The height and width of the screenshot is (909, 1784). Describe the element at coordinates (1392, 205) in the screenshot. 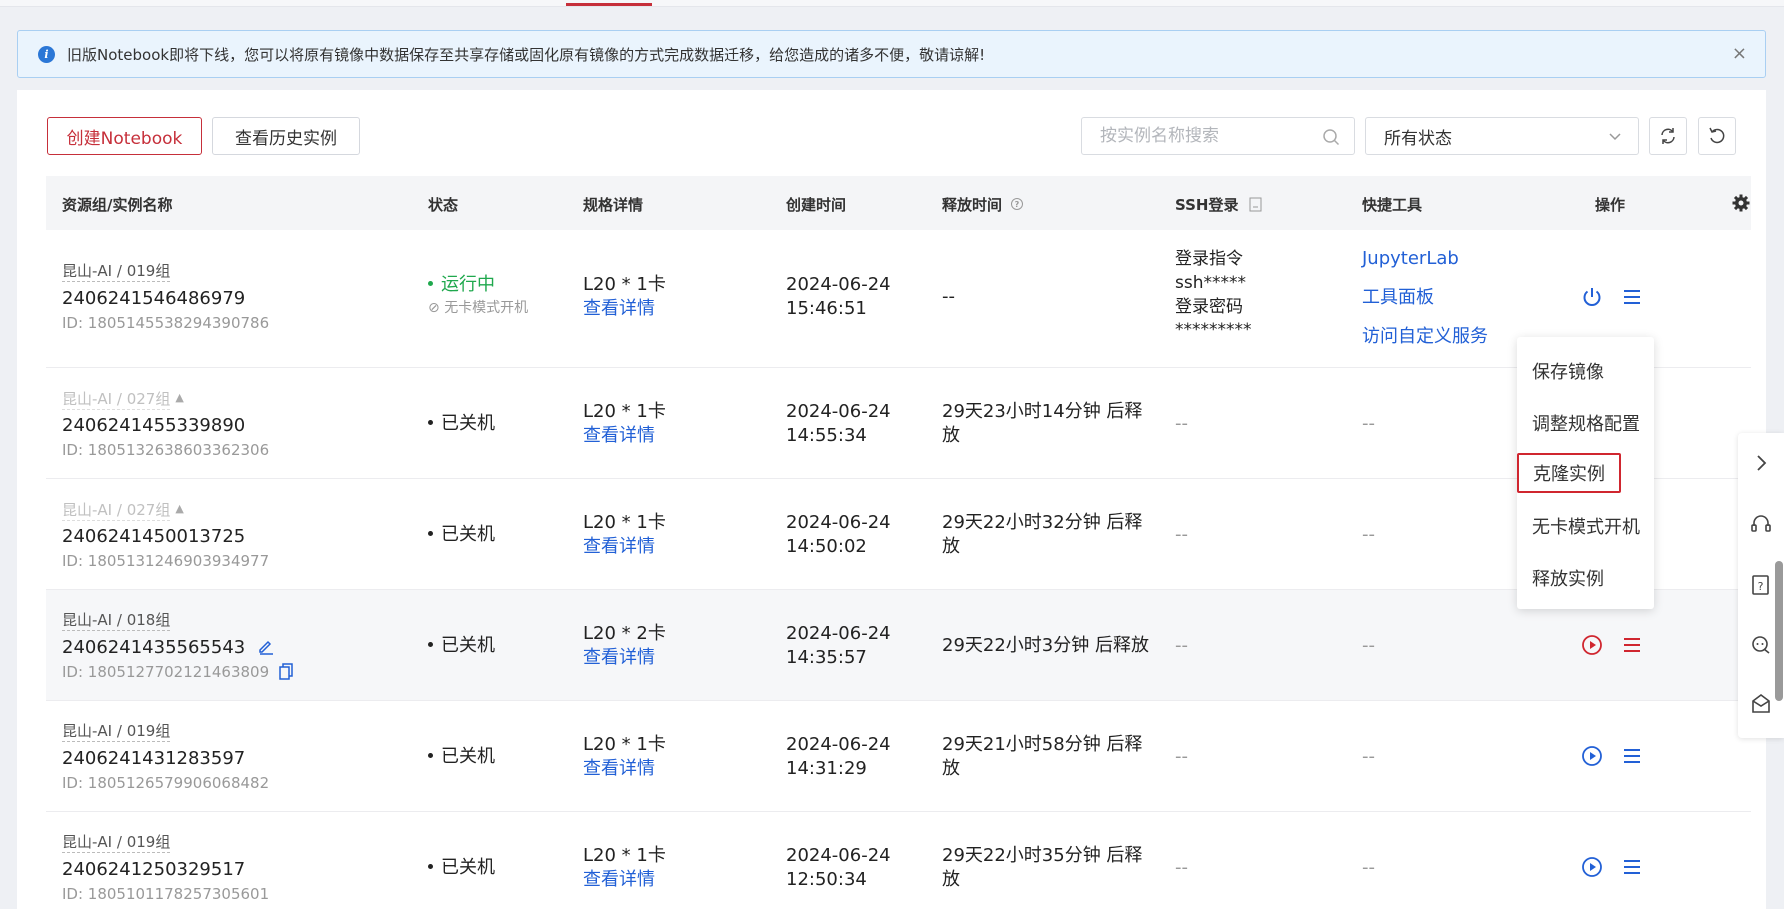

I see `header-tools: 快捷工具` at that location.